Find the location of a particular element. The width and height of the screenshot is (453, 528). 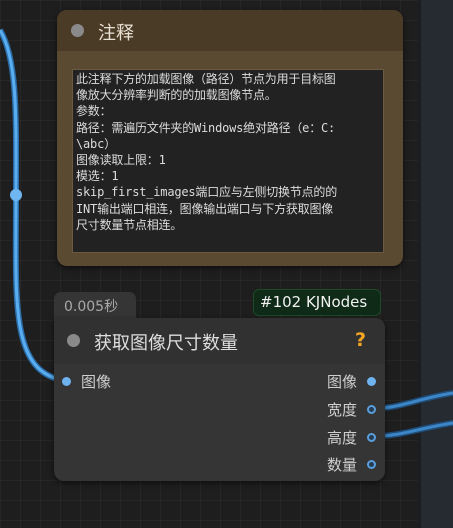

execution-time-badge: 0.005秒 is located at coordinates (95, 305).